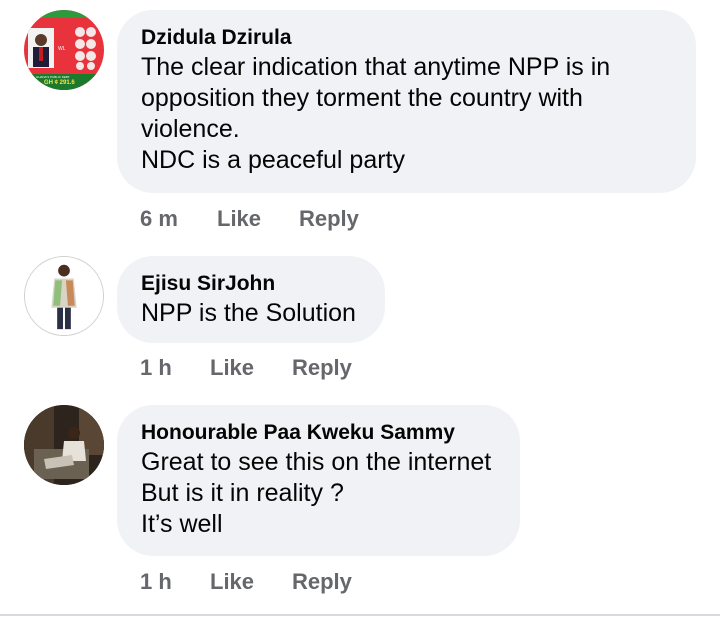 The height and width of the screenshot is (619, 720). Describe the element at coordinates (182, 524) in the screenshot. I see `comment-line: It’s well` at that location.